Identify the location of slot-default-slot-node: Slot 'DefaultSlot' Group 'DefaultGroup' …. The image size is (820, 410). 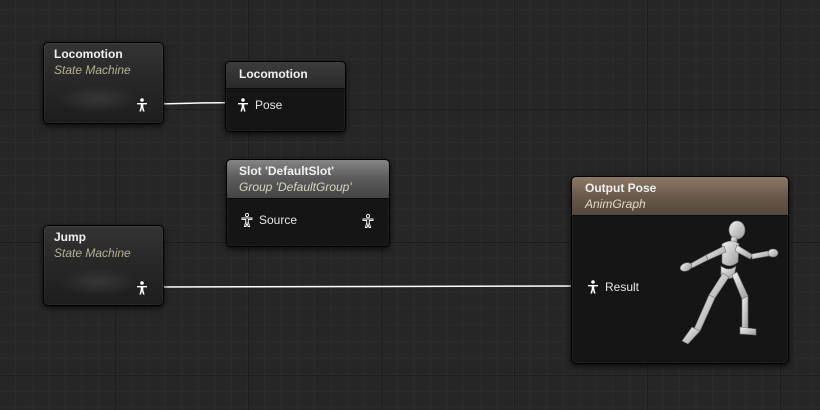
(308, 203).